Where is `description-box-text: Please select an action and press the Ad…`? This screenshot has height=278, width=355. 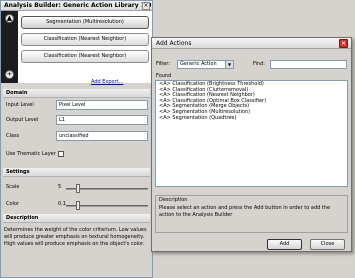 description-box-text: Please select an action and press the Ad… is located at coordinates (245, 211).